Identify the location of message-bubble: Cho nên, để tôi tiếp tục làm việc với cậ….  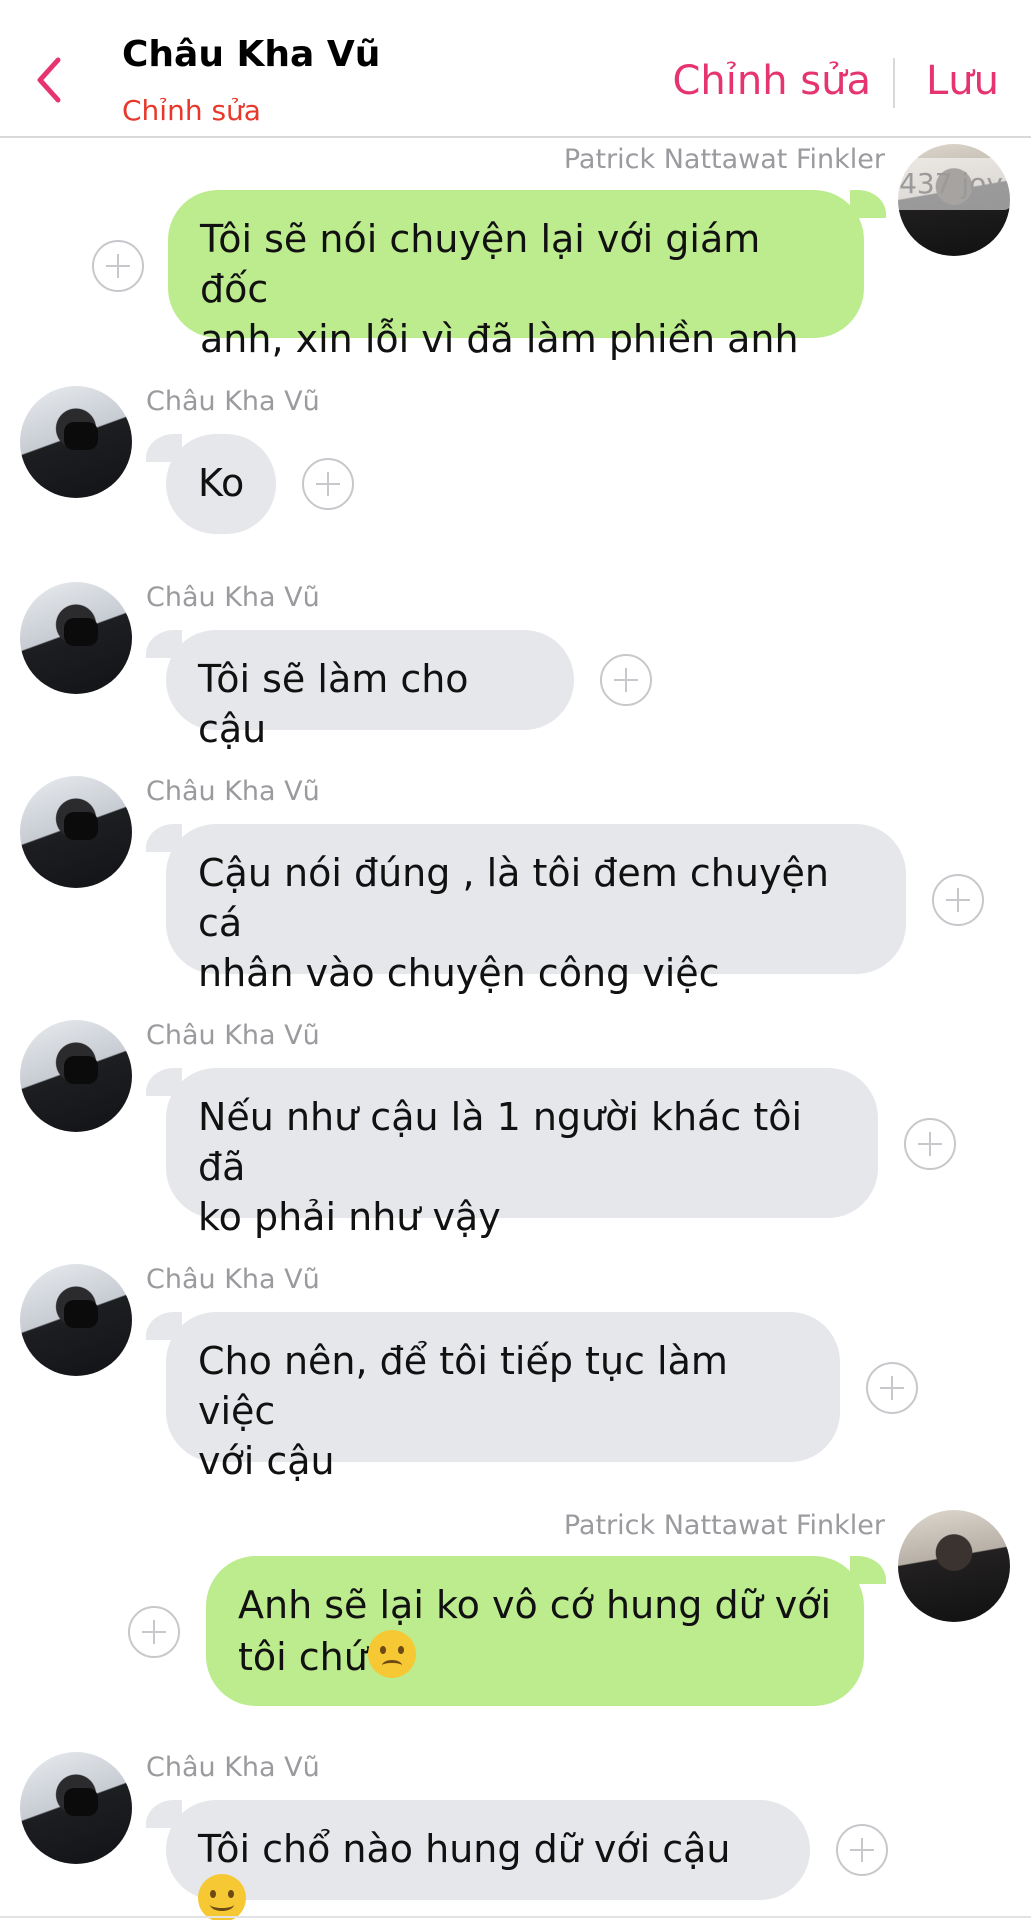
(503, 1397).